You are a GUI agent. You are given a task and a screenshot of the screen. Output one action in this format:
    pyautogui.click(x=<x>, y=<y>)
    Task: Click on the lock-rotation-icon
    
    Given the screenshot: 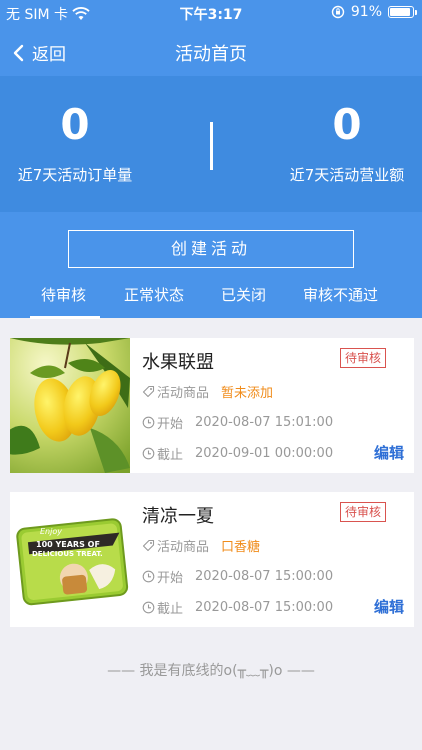 What is the action you would take?
    pyautogui.click(x=338, y=12)
    